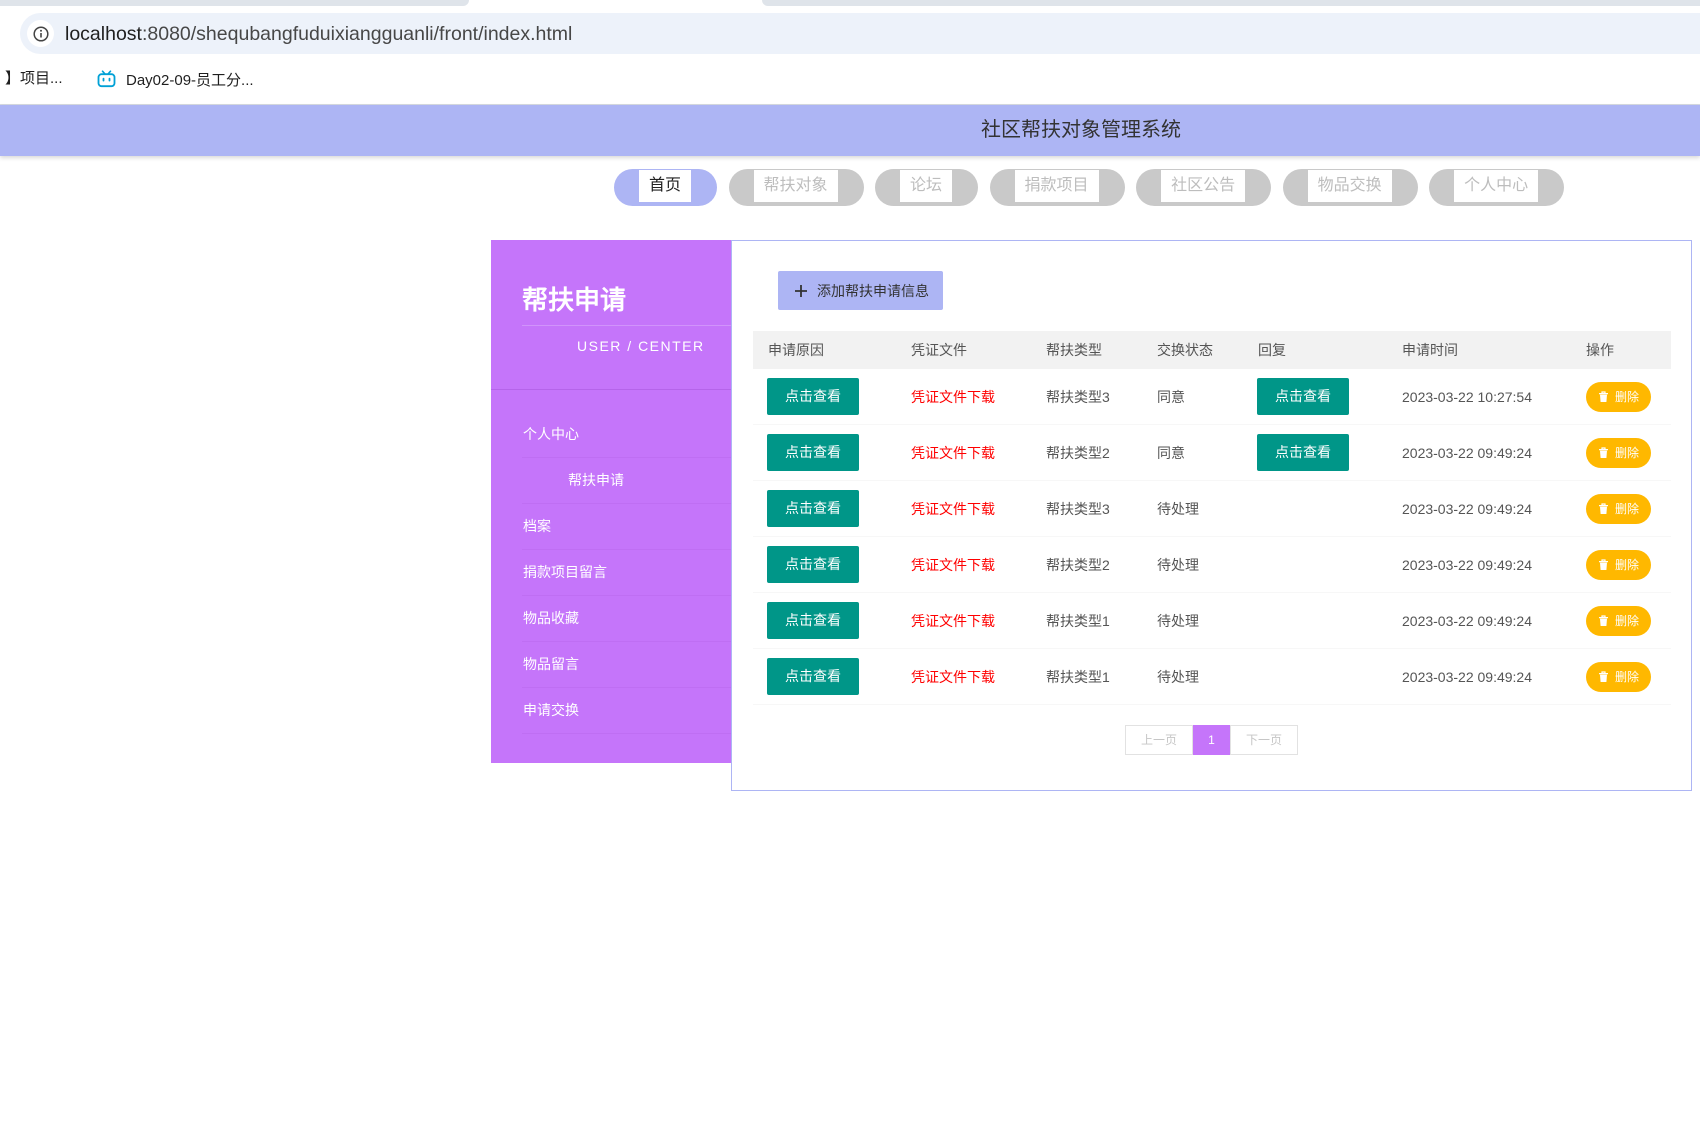 Image resolution: width=1700 pixels, height=1135 pixels. I want to click on sidebar-menu: 个人中心 帮扶申请 档案 捐款项目留言 物品收藏 物品留言 申请交换, so click(626, 573).